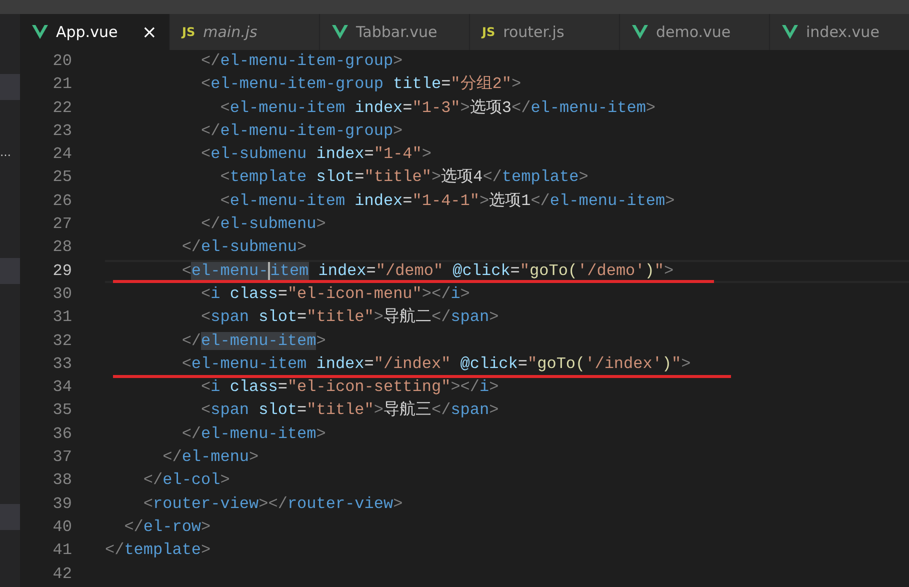 The width and height of the screenshot is (909, 587). I want to click on code-line: </el-menu>, so click(210, 457).